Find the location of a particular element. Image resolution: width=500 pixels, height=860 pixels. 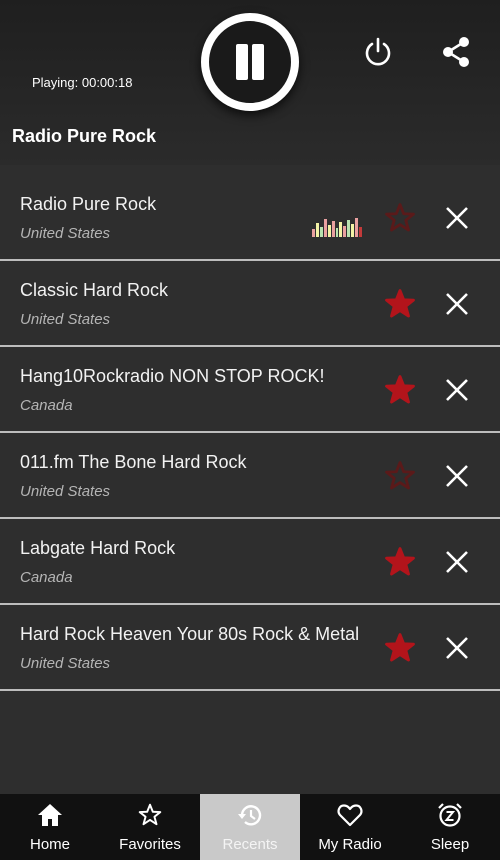

station-row: Radio Pure Rock United States is located at coordinates (250, 218).